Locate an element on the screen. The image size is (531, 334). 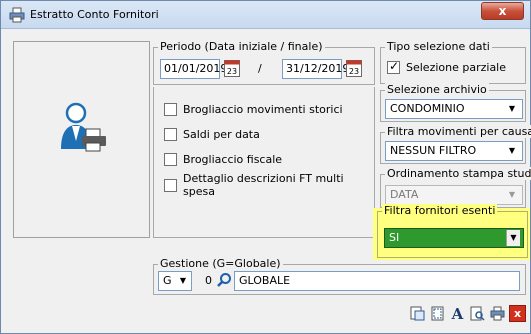
fornitori-esenti-group: Filtra fornitori esenti SI ▼ is located at coordinates (452, 231).